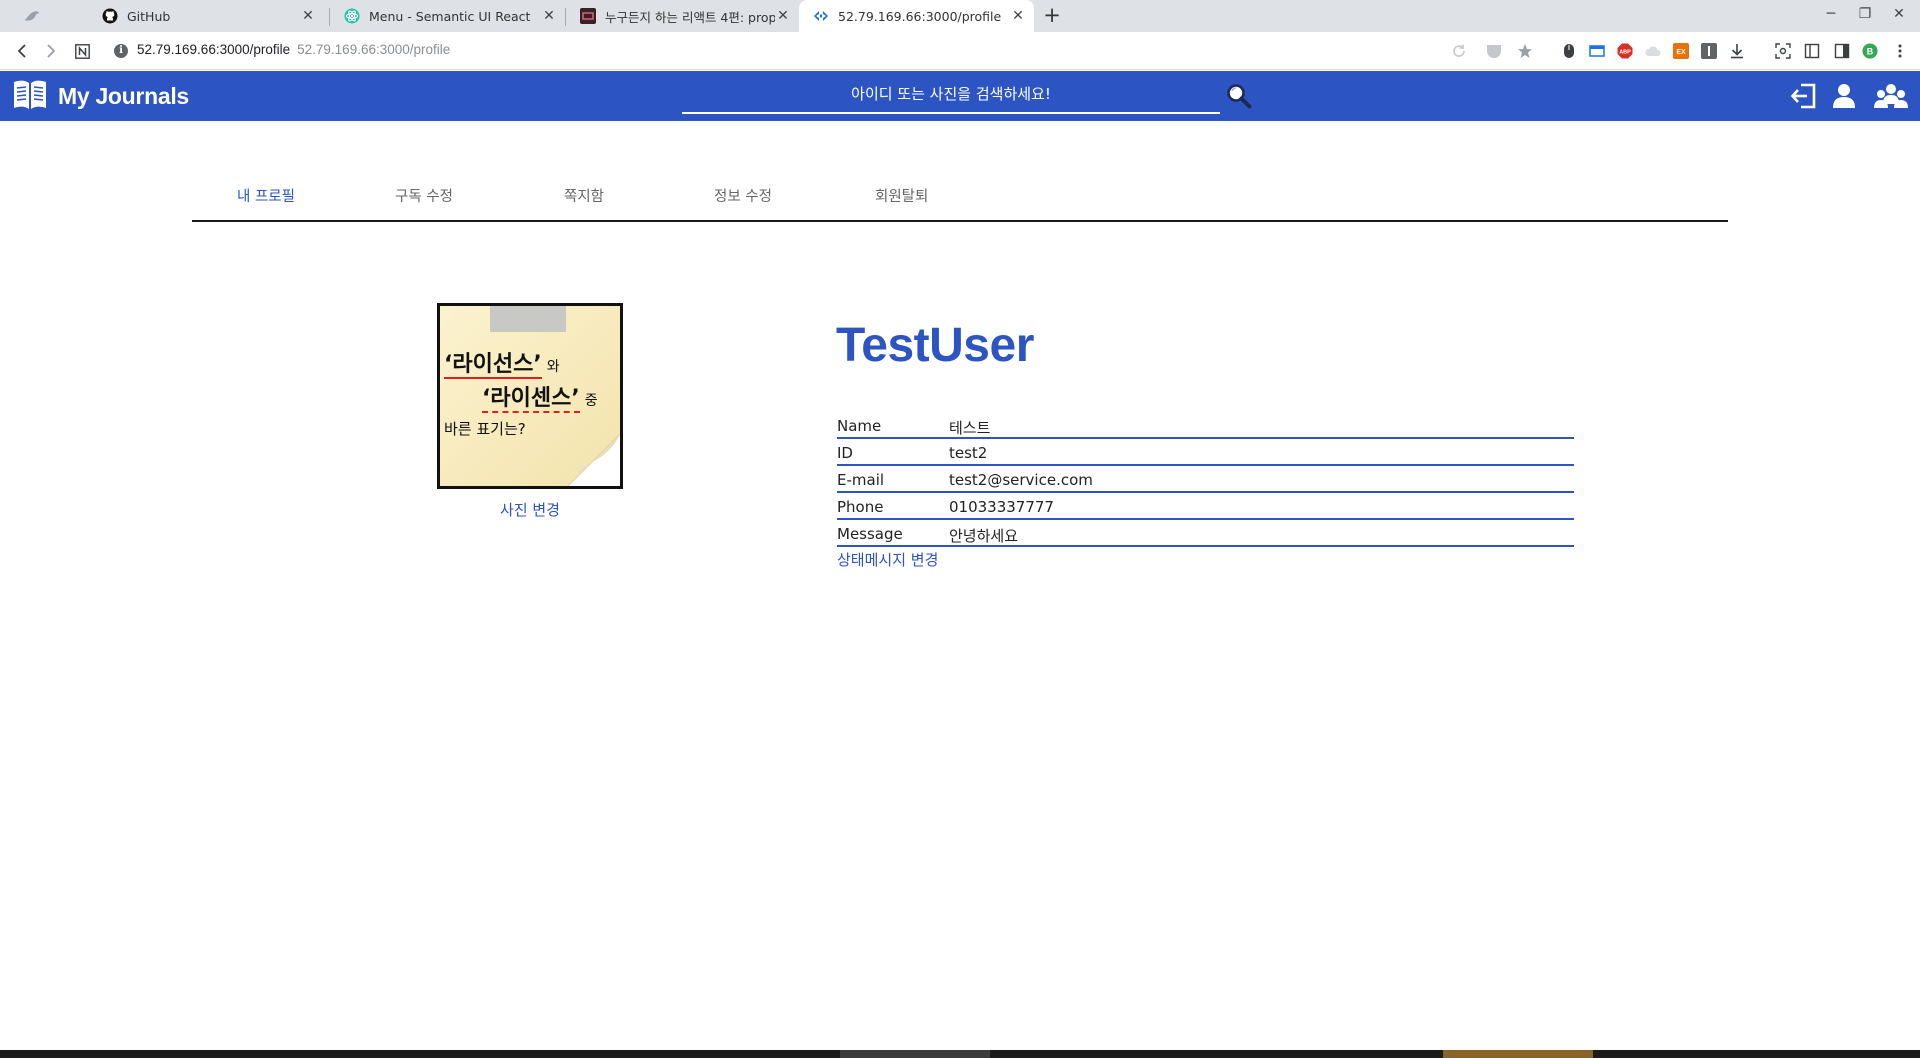 The image size is (1920, 1058). I want to click on back-arrow-icon, so click(21, 51).